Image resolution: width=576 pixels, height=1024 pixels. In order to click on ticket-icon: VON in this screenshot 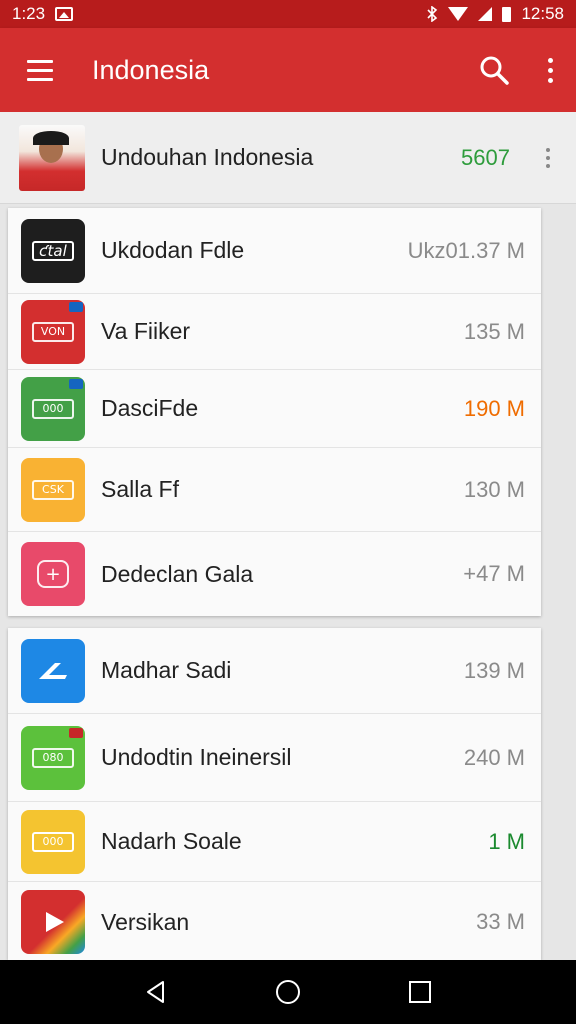, I will do `click(53, 331)`.